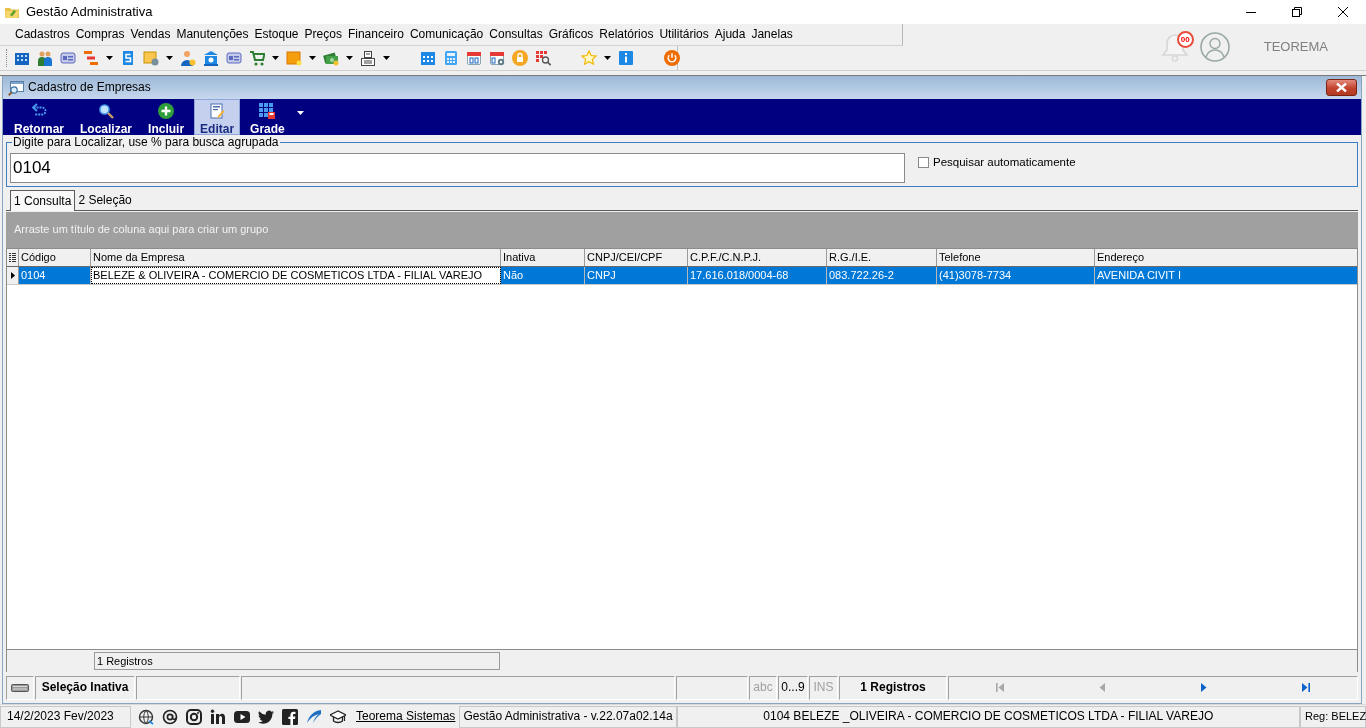 This screenshot has height=728, width=1366. I want to click on menu-item: Relatórios, so click(626, 34).